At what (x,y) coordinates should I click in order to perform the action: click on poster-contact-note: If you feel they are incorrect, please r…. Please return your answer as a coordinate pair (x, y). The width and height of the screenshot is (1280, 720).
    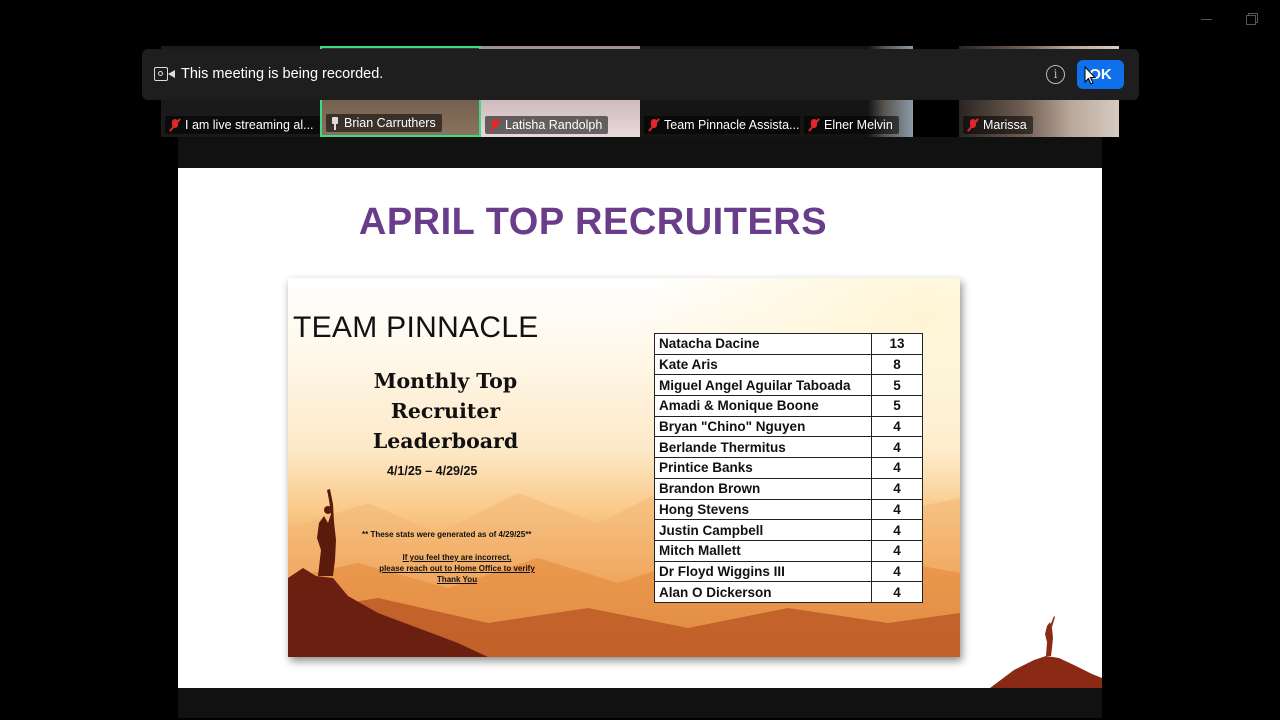
    Looking at the image, I should click on (457, 568).